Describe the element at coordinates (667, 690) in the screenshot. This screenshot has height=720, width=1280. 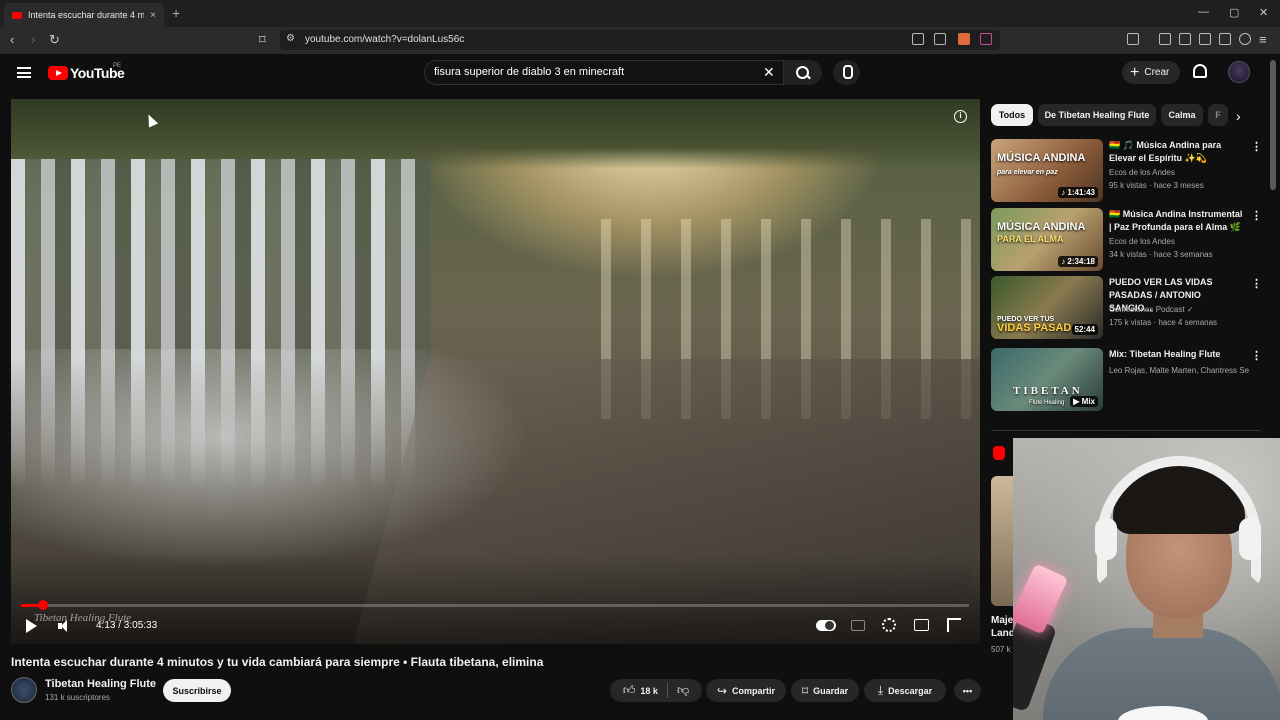
I see `like-divider` at that location.